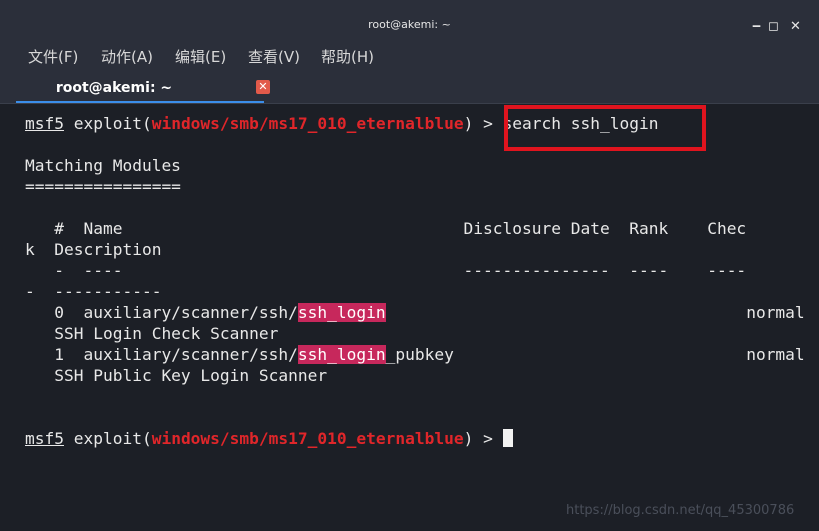  I want to click on column-rule-2: - -----------, so click(93, 291).